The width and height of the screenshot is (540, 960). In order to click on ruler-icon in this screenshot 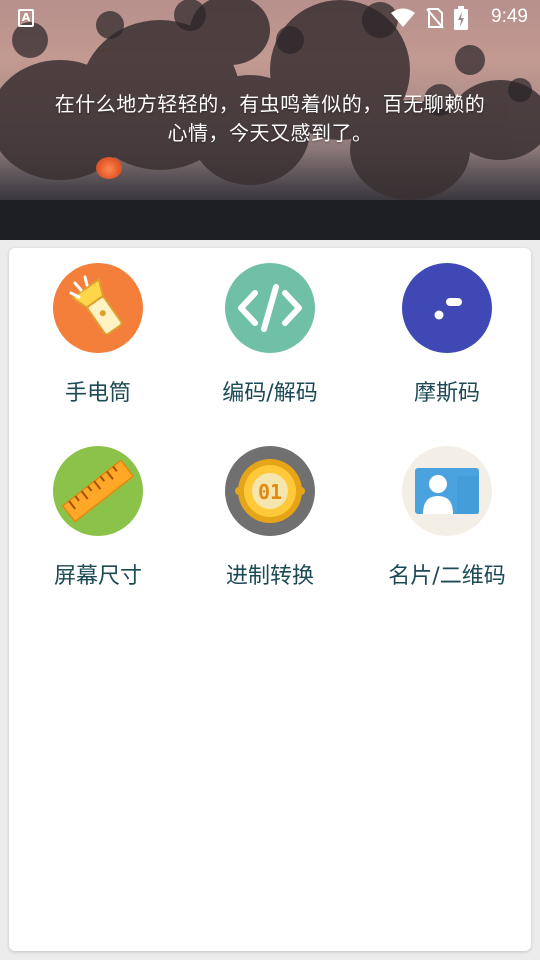, I will do `click(98, 491)`.